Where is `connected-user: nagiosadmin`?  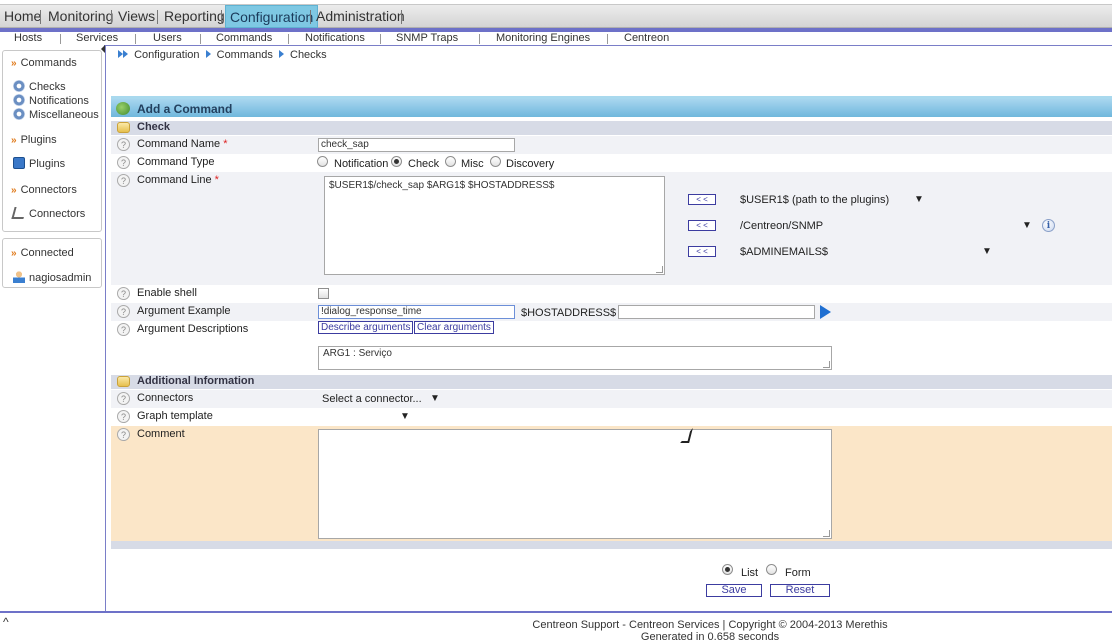 connected-user: nagiosadmin is located at coordinates (52, 277).